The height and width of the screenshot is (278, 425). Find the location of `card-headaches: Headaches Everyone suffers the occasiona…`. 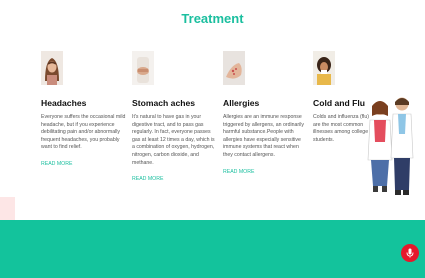

card-headaches: Headaches Everyone suffers the occasiona… is located at coordinates (84, 109).